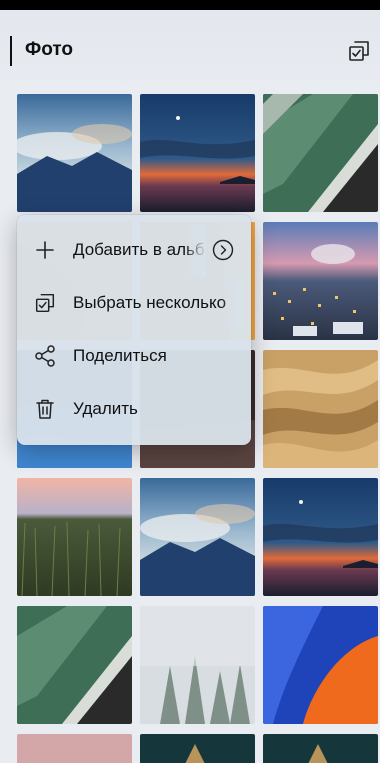 Image resolution: width=380 pixels, height=763 pixels. I want to click on page-title: Фото, so click(49, 49).